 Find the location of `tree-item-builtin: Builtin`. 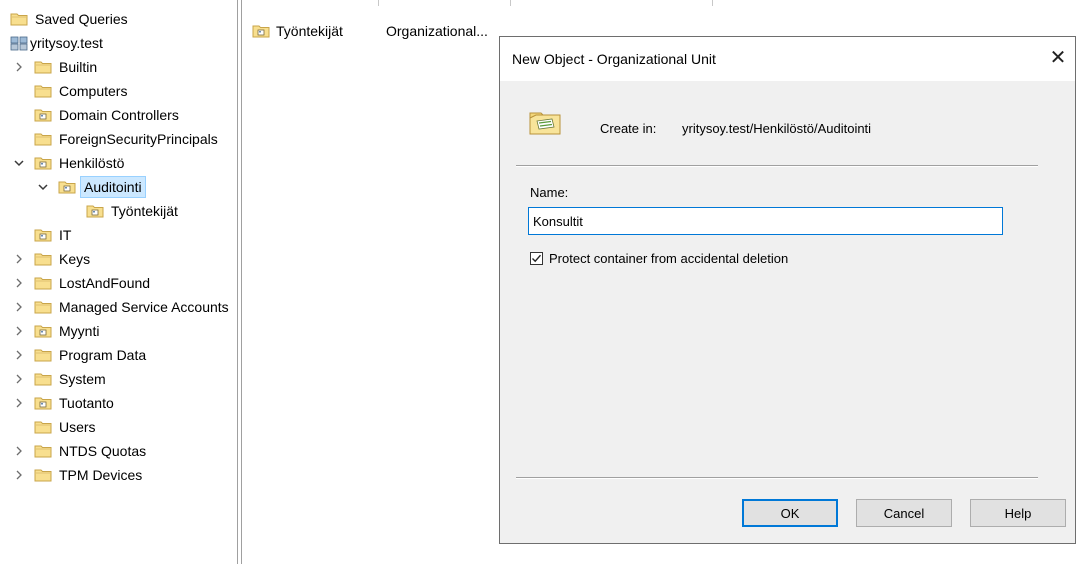

tree-item-builtin: Builtin is located at coordinates (56, 67).